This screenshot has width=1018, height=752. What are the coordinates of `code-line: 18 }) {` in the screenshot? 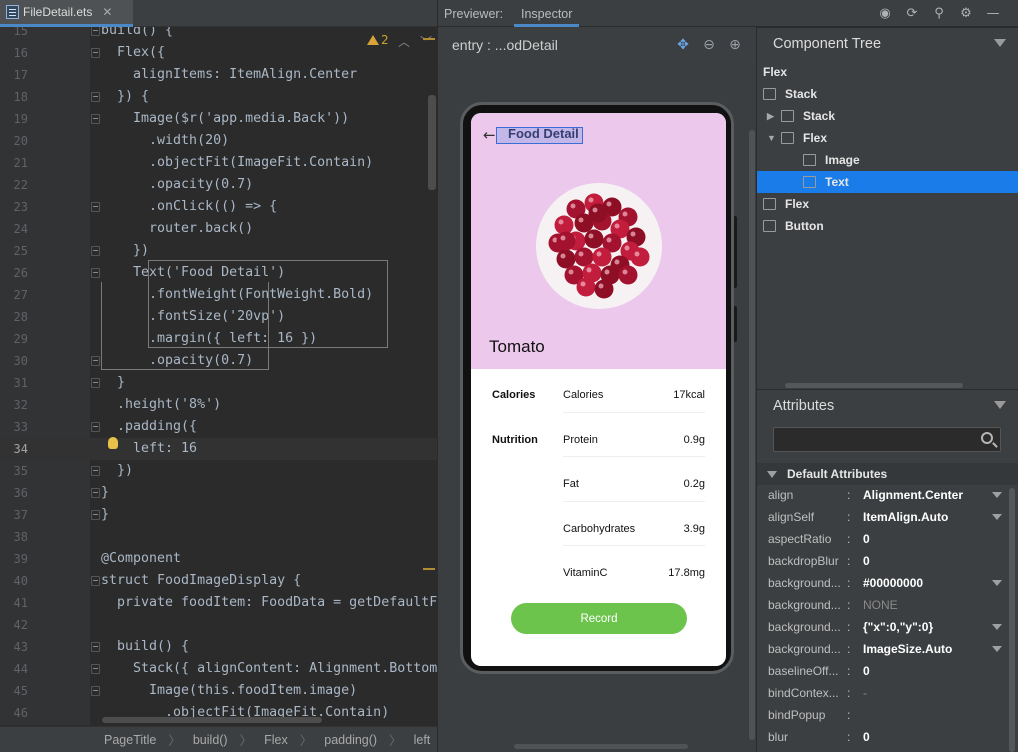 It's located at (218, 97).